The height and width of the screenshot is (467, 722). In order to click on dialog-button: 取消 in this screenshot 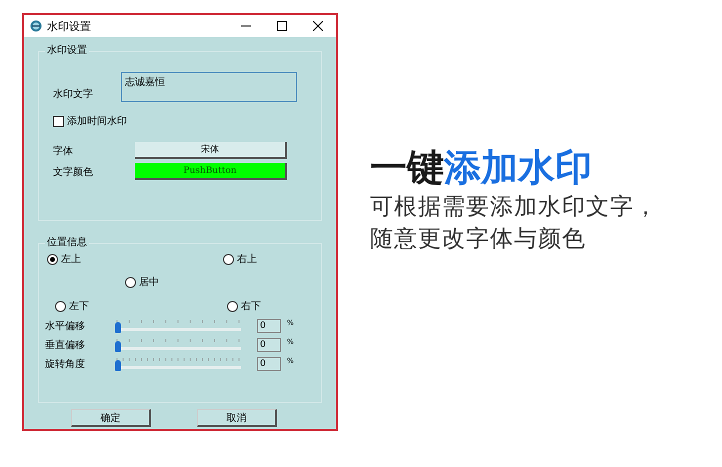, I will do `click(237, 418)`.